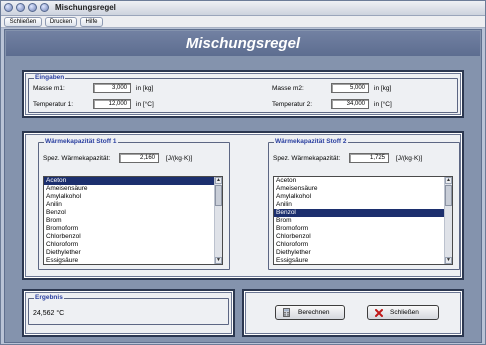  Describe the element at coordinates (350, 88) in the screenshot. I see `masse-m2-input: 5,000` at that location.